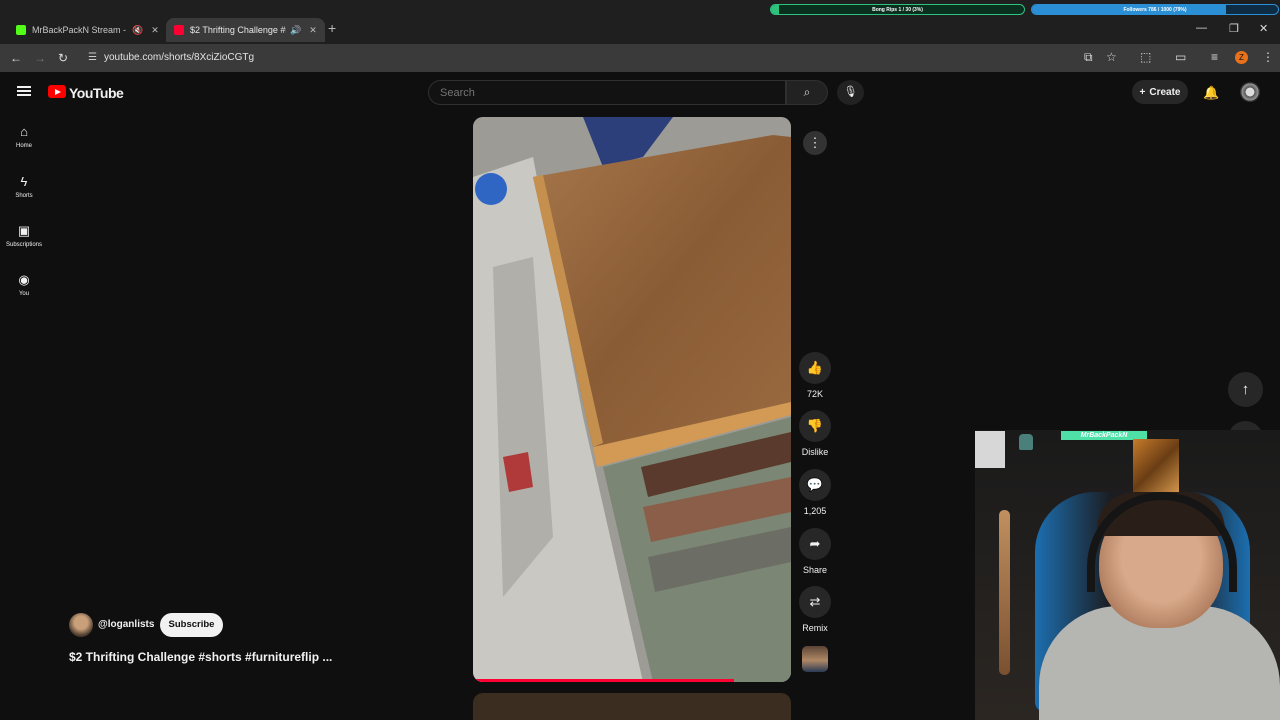 This screenshot has width=1280, height=720. I want to click on share-button: ➦ Share, so click(815, 551).